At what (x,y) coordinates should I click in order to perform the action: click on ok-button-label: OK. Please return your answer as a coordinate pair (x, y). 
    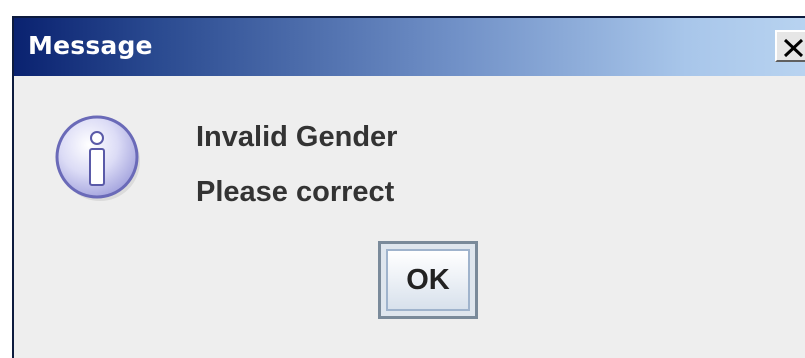
    Looking at the image, I should click on (428, 279).